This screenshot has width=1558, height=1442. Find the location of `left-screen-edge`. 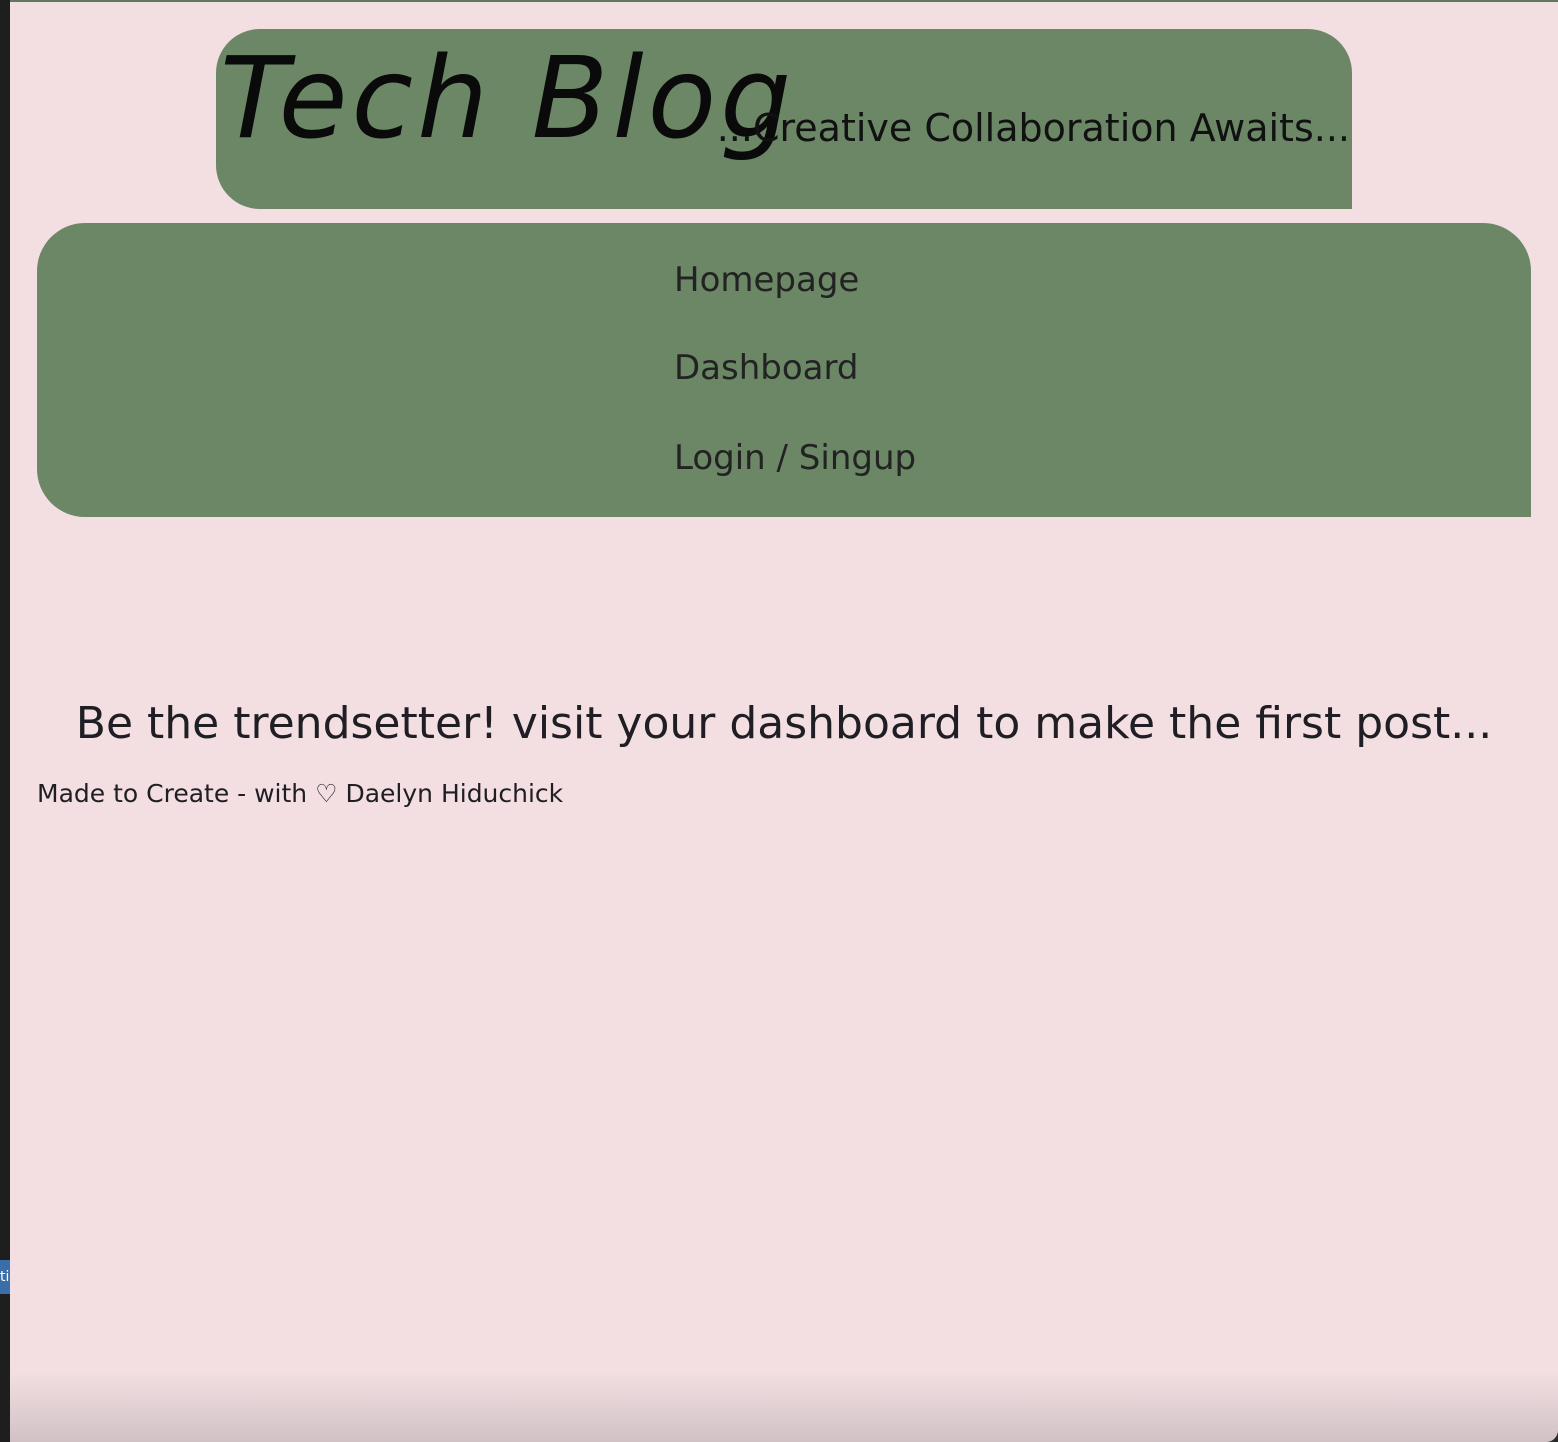

left-screen-edge is located at coordinates (5, 721).